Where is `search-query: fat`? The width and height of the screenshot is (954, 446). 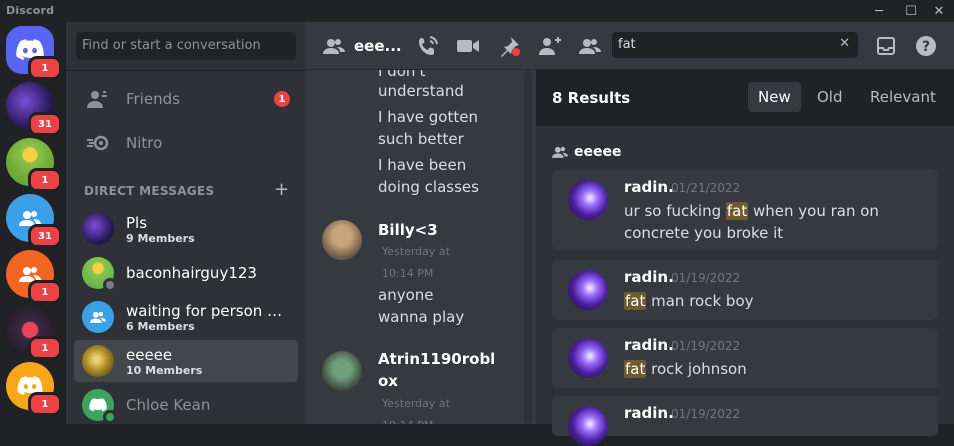 search-query: fat is located at coordinates (627, 44).